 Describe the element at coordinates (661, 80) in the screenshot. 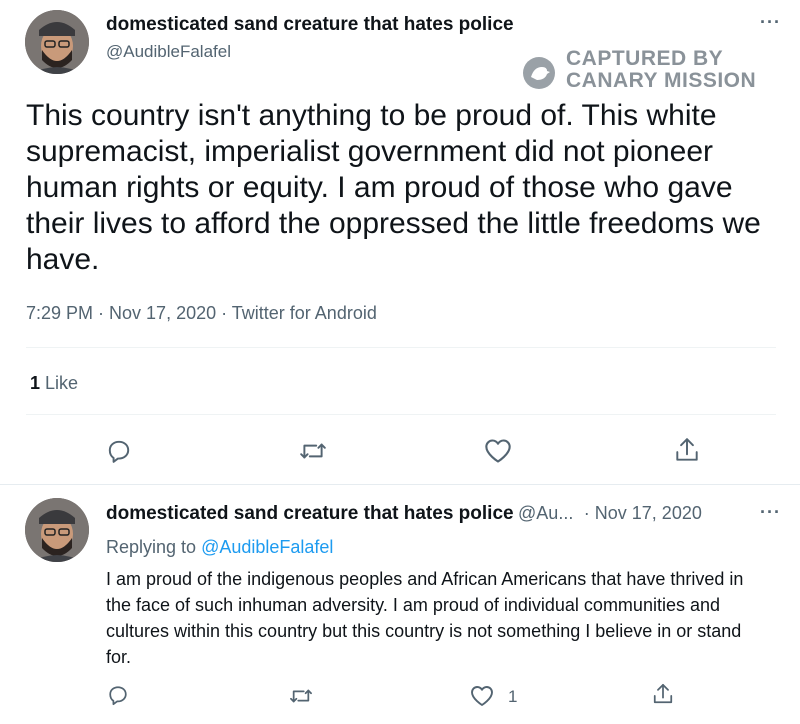

I see `watermark-line2: CANARY MISSION` at that location.